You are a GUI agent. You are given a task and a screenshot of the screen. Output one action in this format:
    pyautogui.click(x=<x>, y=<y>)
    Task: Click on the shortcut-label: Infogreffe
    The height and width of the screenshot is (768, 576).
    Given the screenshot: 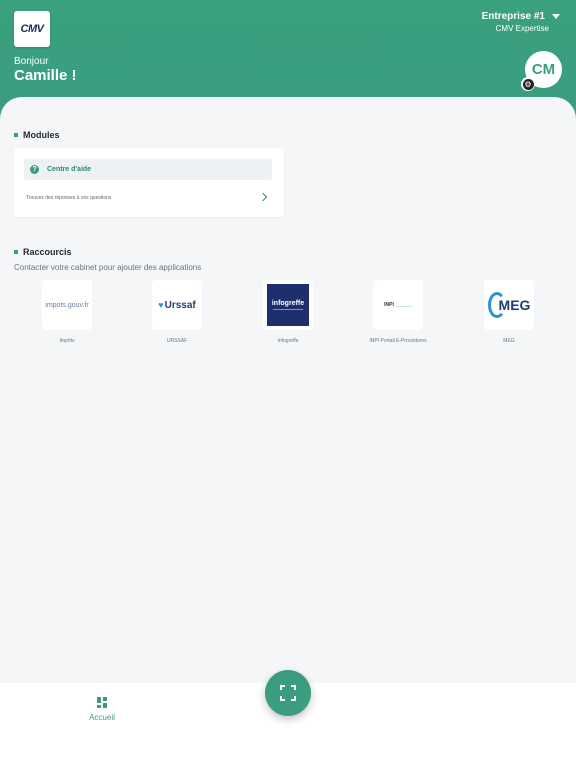 What is the action you would take?
    pyautogui.click(x=288, y=341)
    